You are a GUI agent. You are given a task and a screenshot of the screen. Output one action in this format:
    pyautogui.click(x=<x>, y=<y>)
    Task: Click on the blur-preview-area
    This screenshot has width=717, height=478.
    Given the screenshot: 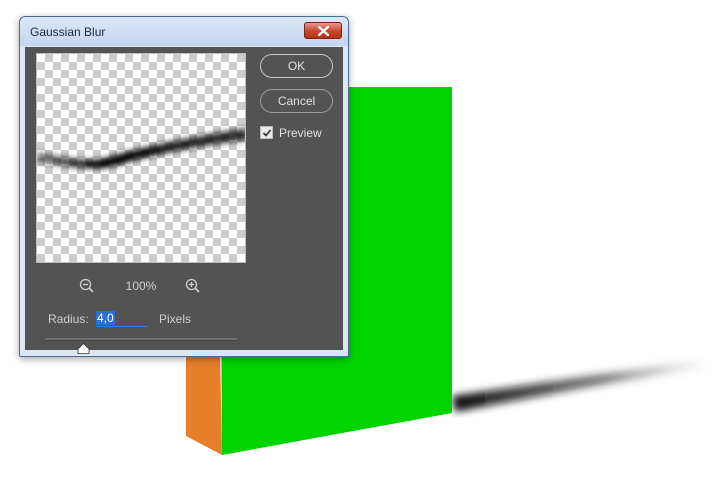 What is the action you would take?
    pyautogui.click(x=141, y=158)
    